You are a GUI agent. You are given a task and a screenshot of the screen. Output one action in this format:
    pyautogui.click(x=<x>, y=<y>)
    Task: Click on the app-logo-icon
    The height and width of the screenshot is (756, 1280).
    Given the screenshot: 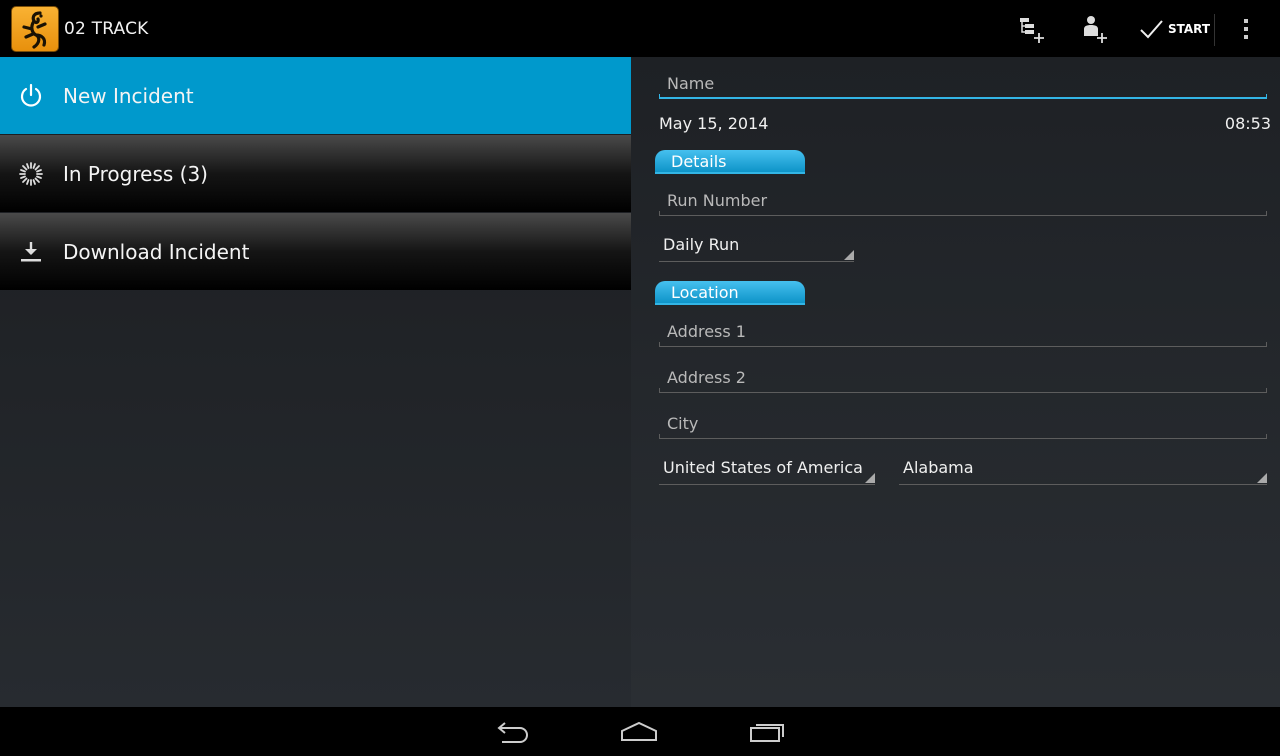 What is the action you would take?
    pyautogui.click(x=35, y=29)
    